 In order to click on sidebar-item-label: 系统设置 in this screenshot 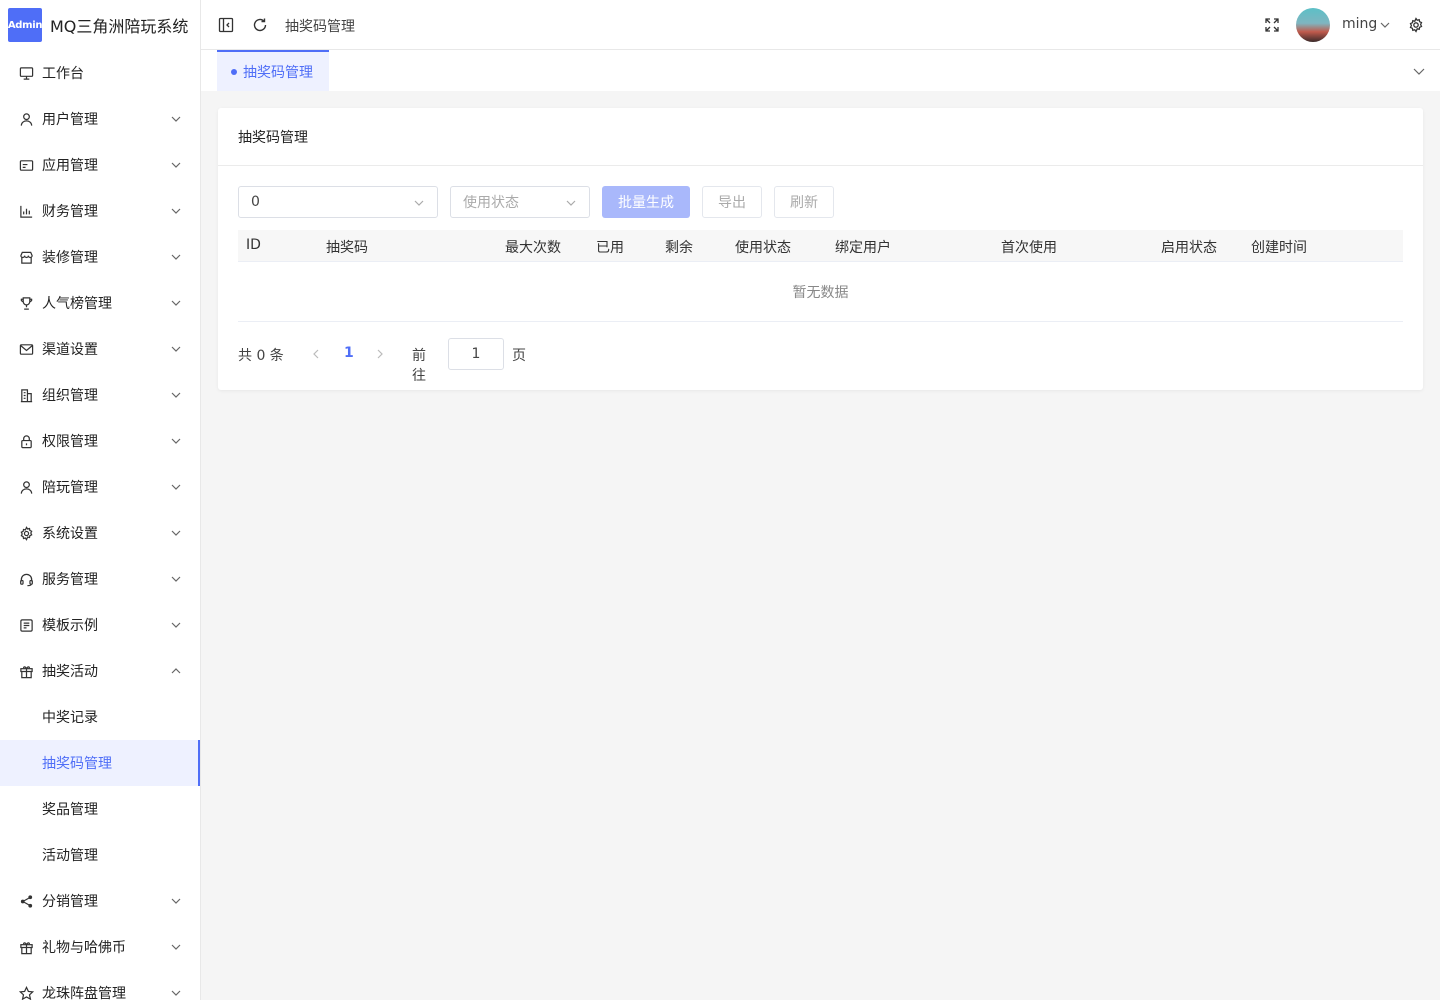, I will do `click(70, 534)`.